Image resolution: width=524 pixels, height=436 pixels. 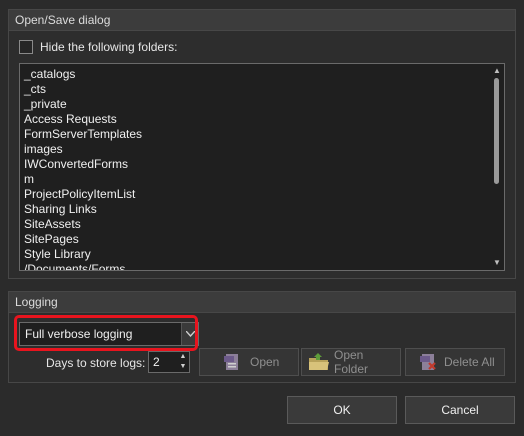 What do you see at coordinates (256, 119) in the screenshot?
I see `list-item: Access Requests` at bounding box center [256, 119].